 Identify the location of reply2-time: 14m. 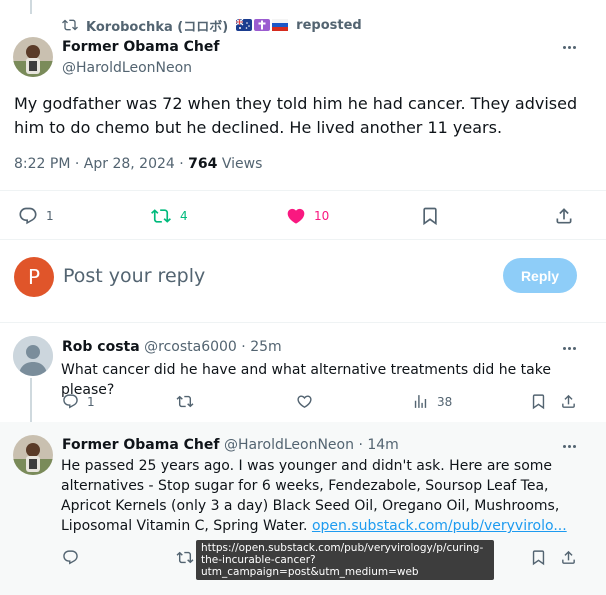
(382, 445).